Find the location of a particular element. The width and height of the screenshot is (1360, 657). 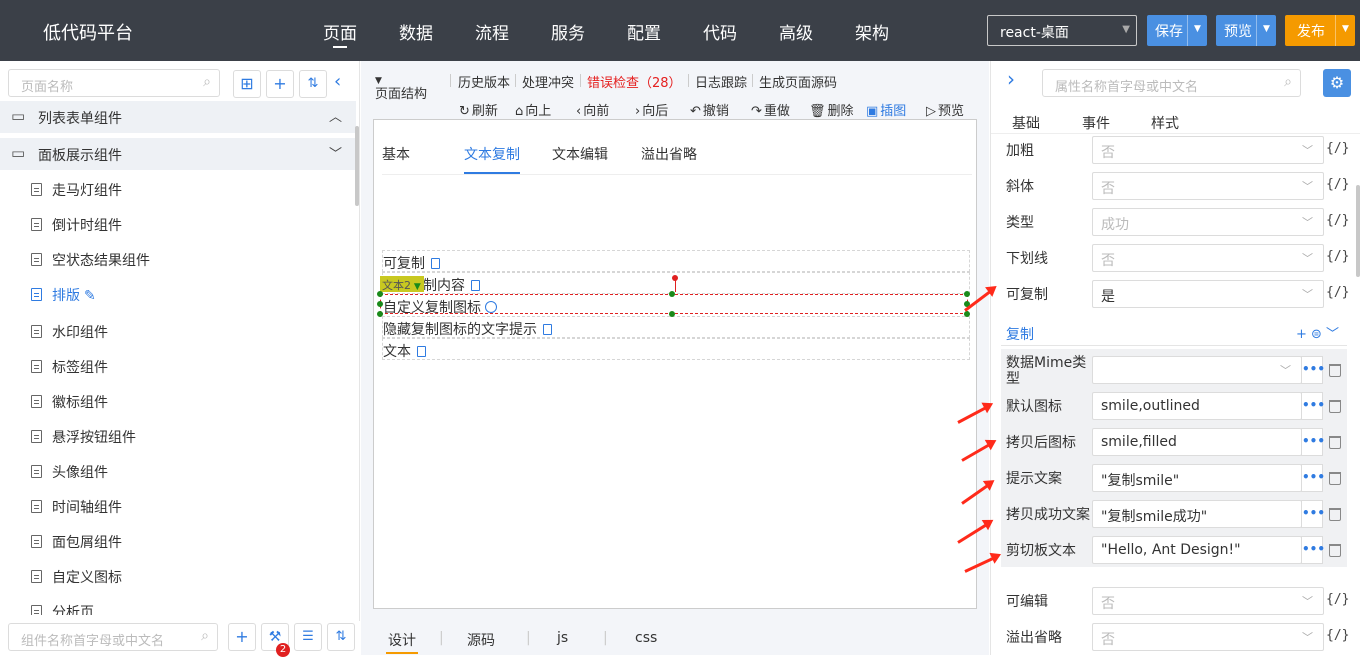

prop-editable-select: 否 ﹀ is located at coordinates (1208, 601).